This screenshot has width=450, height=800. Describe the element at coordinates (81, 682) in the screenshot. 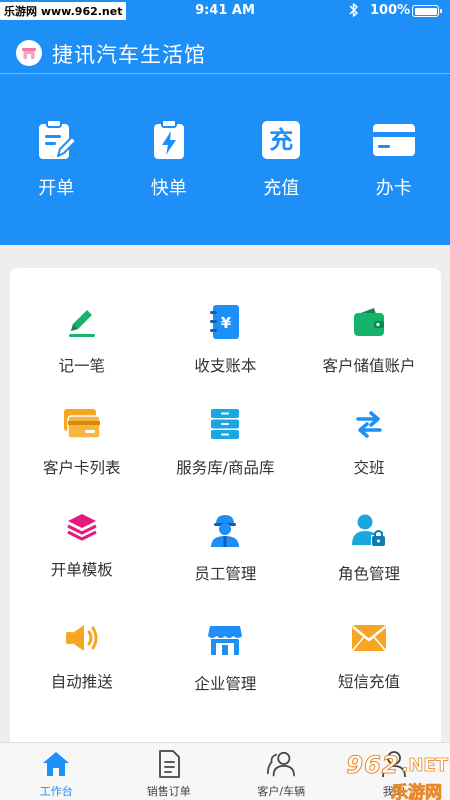

I see `feature-label: 自动推送` at that location.